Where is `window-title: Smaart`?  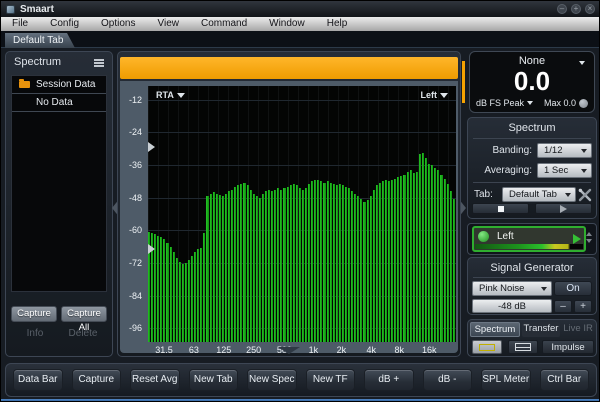
window-title: Smaart is located at coordinates (37, 9).